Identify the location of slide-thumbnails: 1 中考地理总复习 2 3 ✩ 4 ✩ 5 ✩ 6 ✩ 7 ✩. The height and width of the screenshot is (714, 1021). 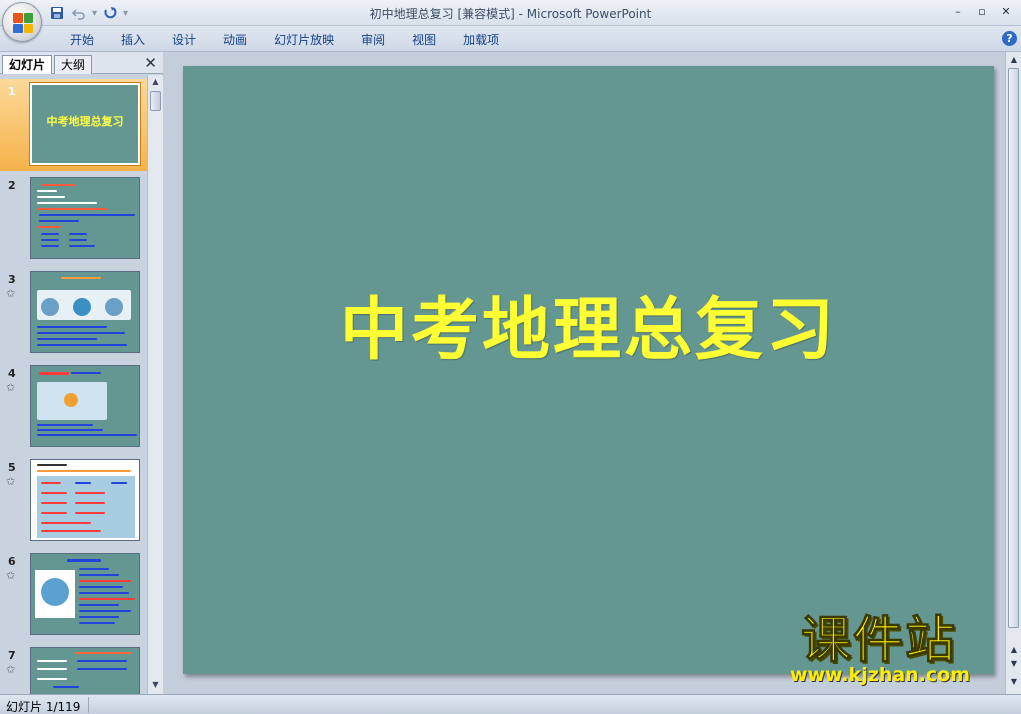
(73, 384).